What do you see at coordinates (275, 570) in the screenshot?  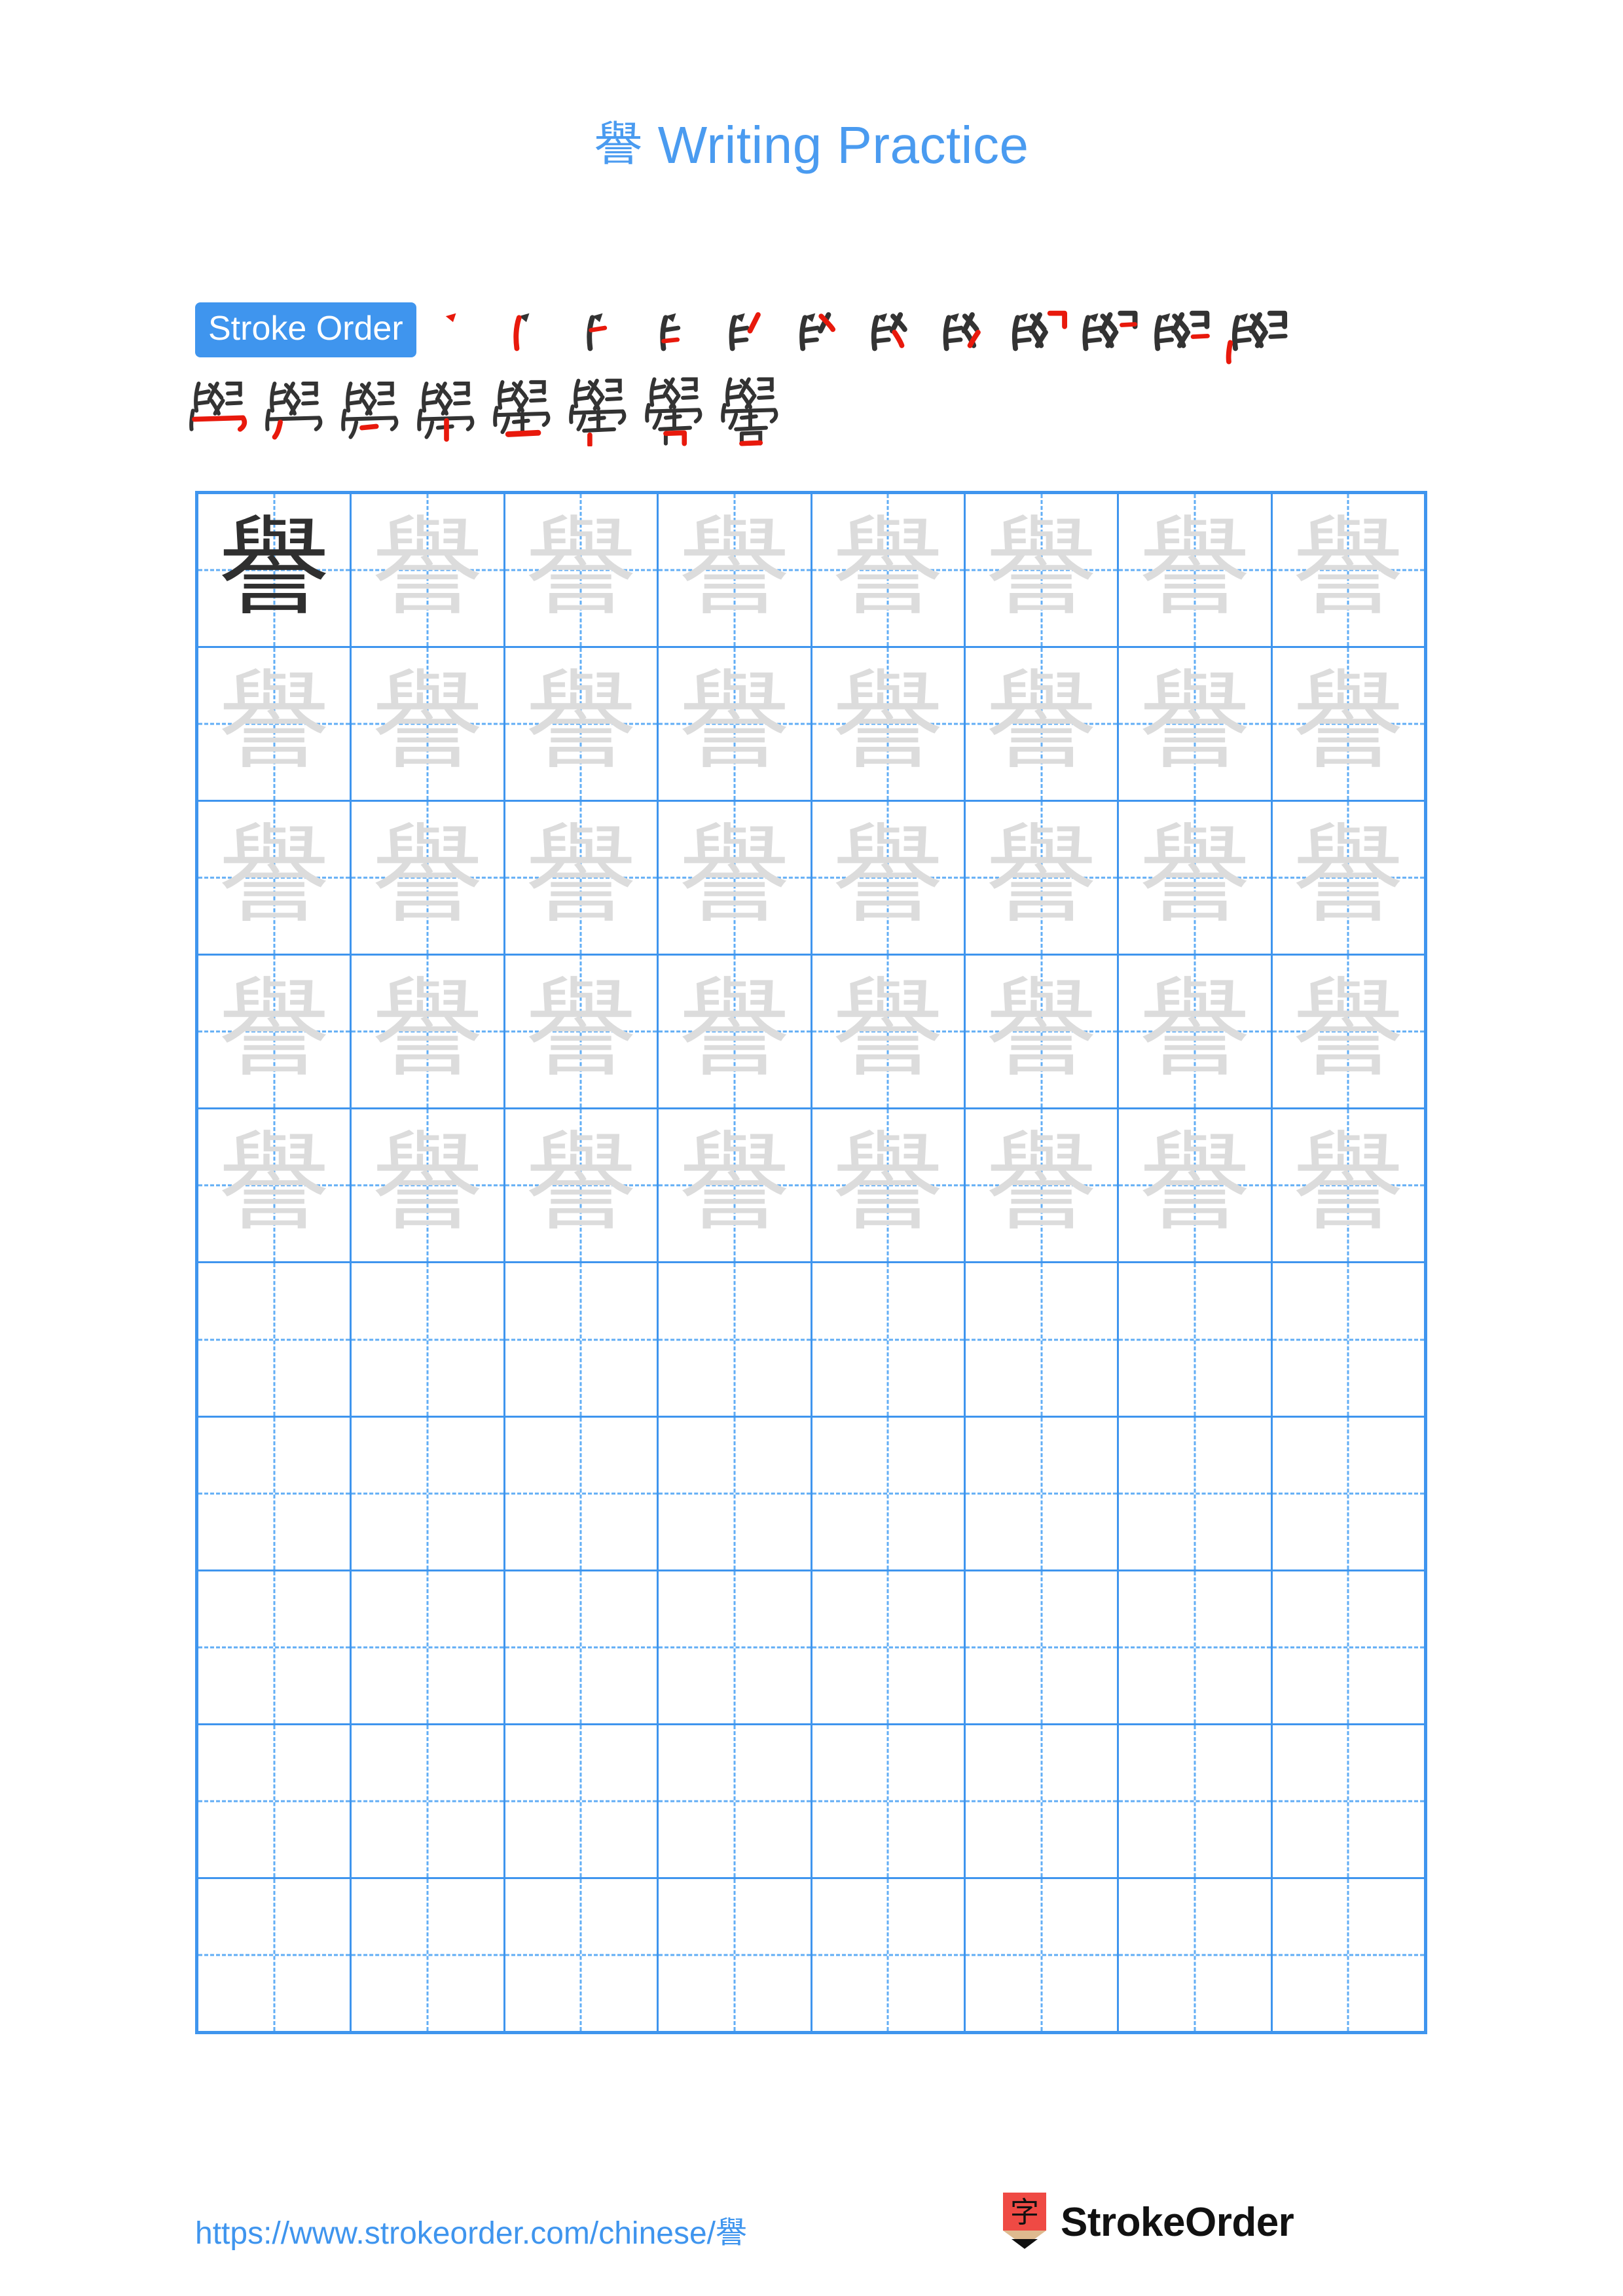 I see `practice-cell-model: 譽` at bounding box center [275, 570].